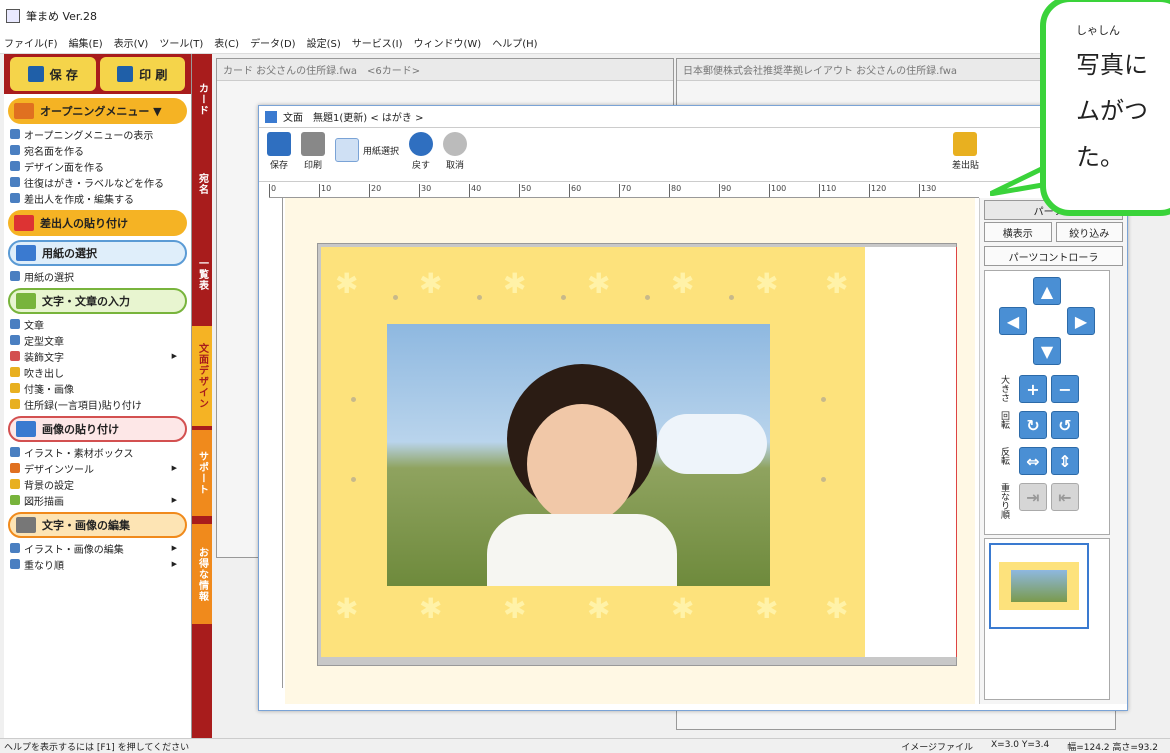 The height and width of the screenshot is (753, 1170). Describe the element at coordinates (1004, 501) in the screenshot. I see `order-label: 重なり順` at that location.